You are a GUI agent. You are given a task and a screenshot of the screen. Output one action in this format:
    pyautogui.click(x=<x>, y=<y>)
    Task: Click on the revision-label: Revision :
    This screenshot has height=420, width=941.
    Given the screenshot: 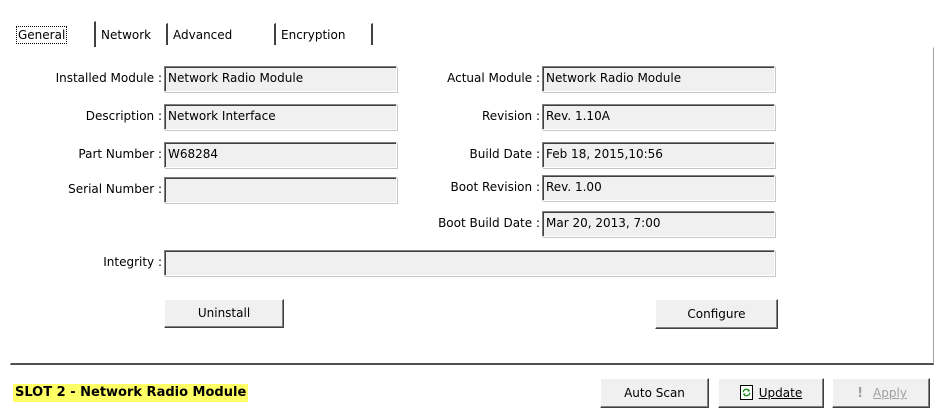 What is the action you would take?
    pyautogui.click(x=510, y=116)
    